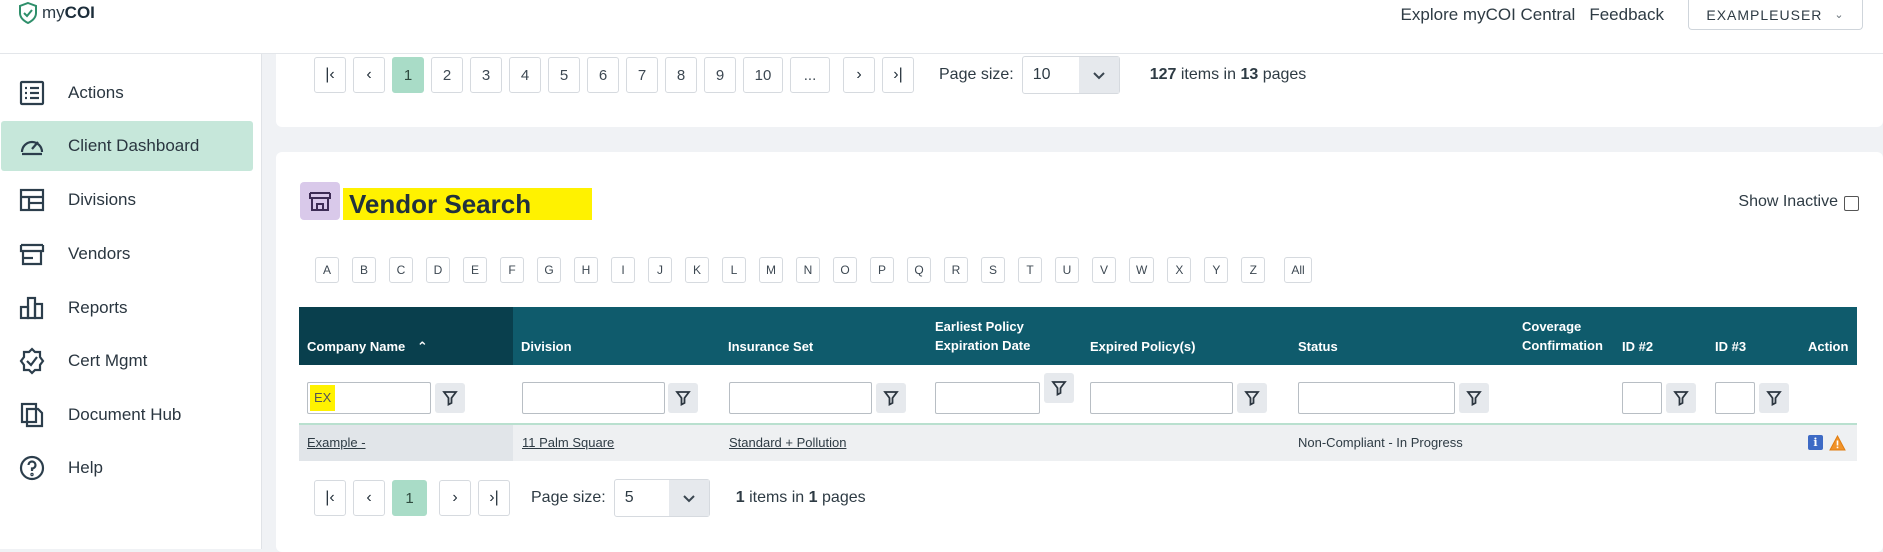 This screenshot has height=552, width=1883. Describe the element at coordinates (1376, 398) in the screenshot. I see `status-filter-input` at that location.